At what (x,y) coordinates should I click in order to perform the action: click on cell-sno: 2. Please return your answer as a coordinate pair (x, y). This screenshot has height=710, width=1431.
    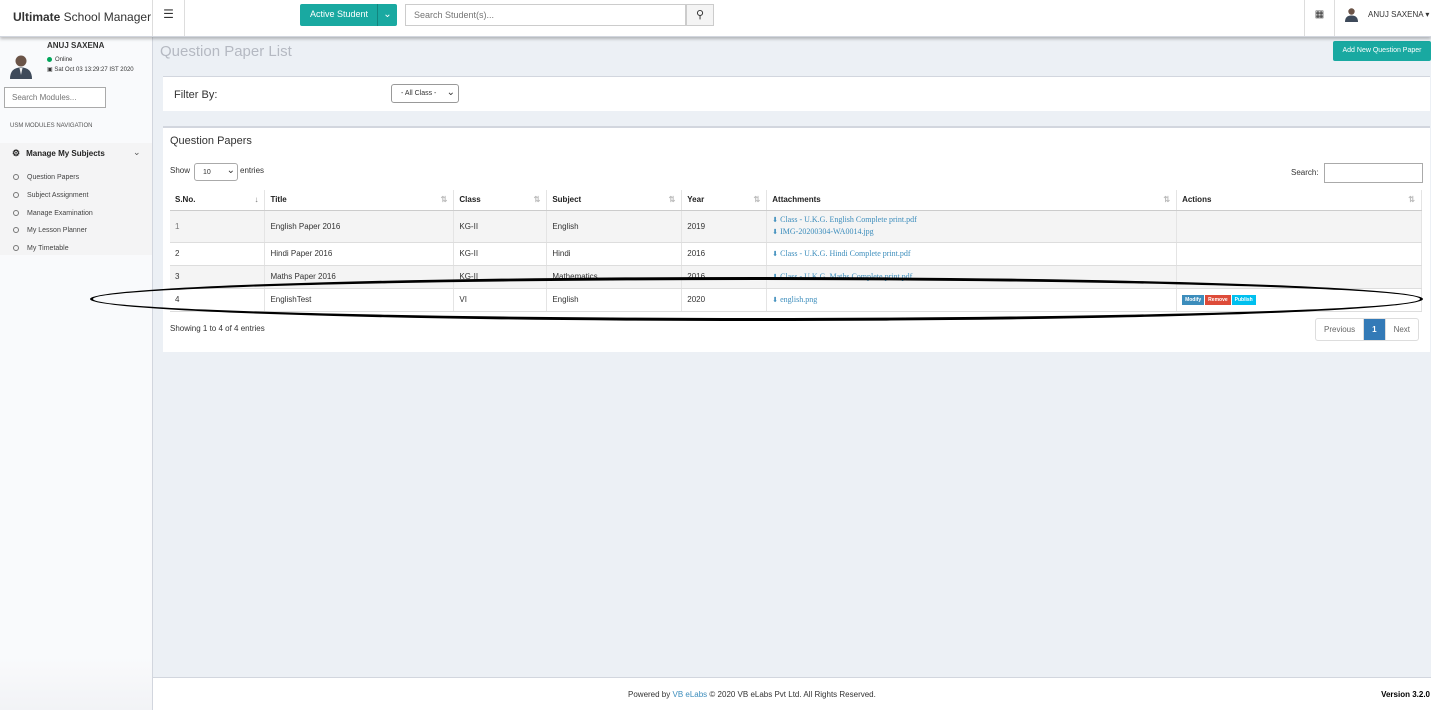
    Looking at the image, I should click on (218, 254).